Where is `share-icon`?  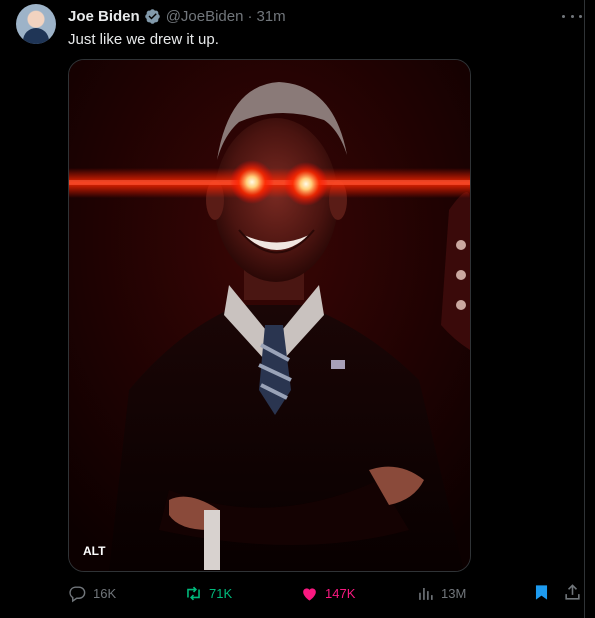 share-icon is located at coordinates (572, 595).